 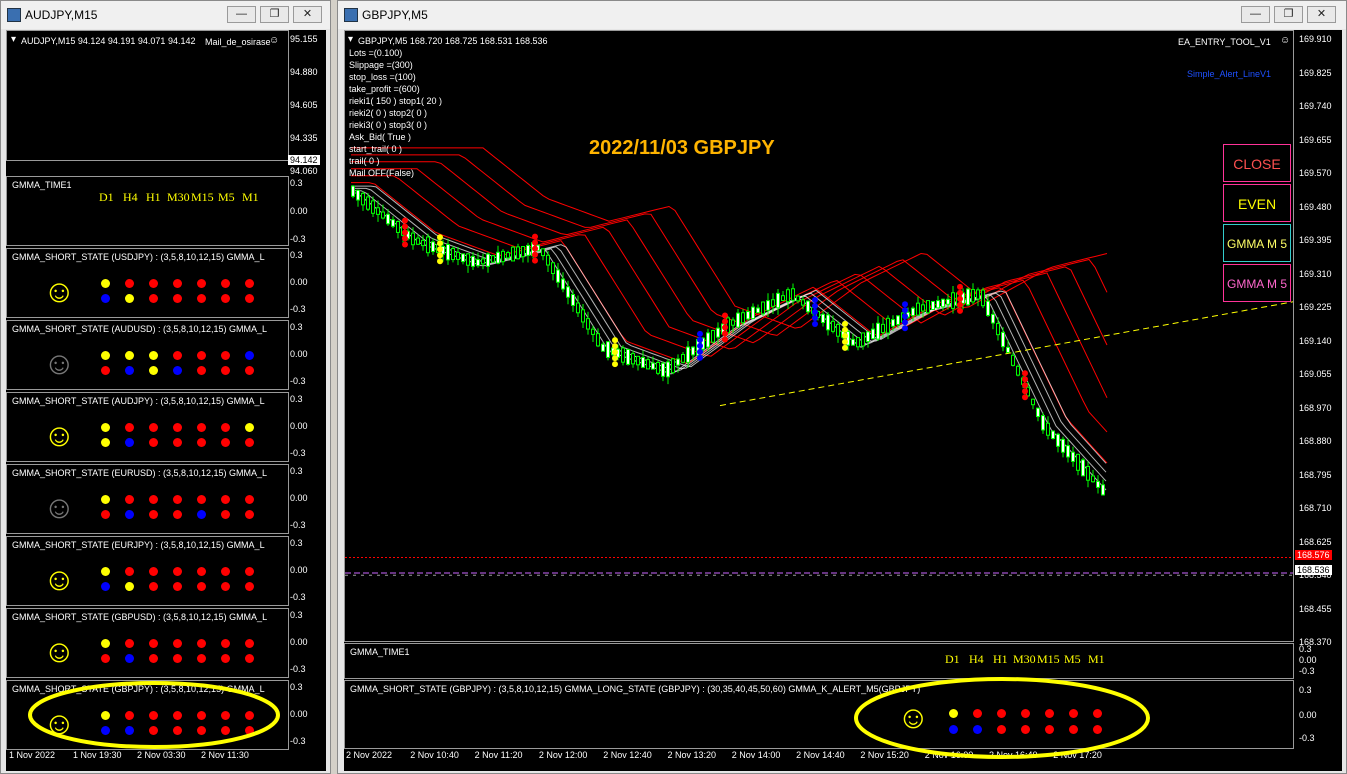 I want to click on gmma-long-line, so click(x=729, y=238).